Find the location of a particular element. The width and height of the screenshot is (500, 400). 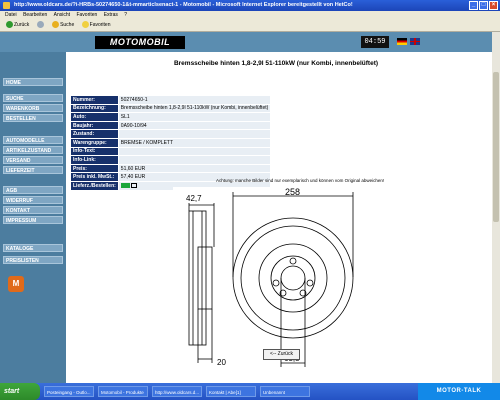

table-row: Warengruppe: BREMSE / KOMPLETT is located at coordinates (171, 142).